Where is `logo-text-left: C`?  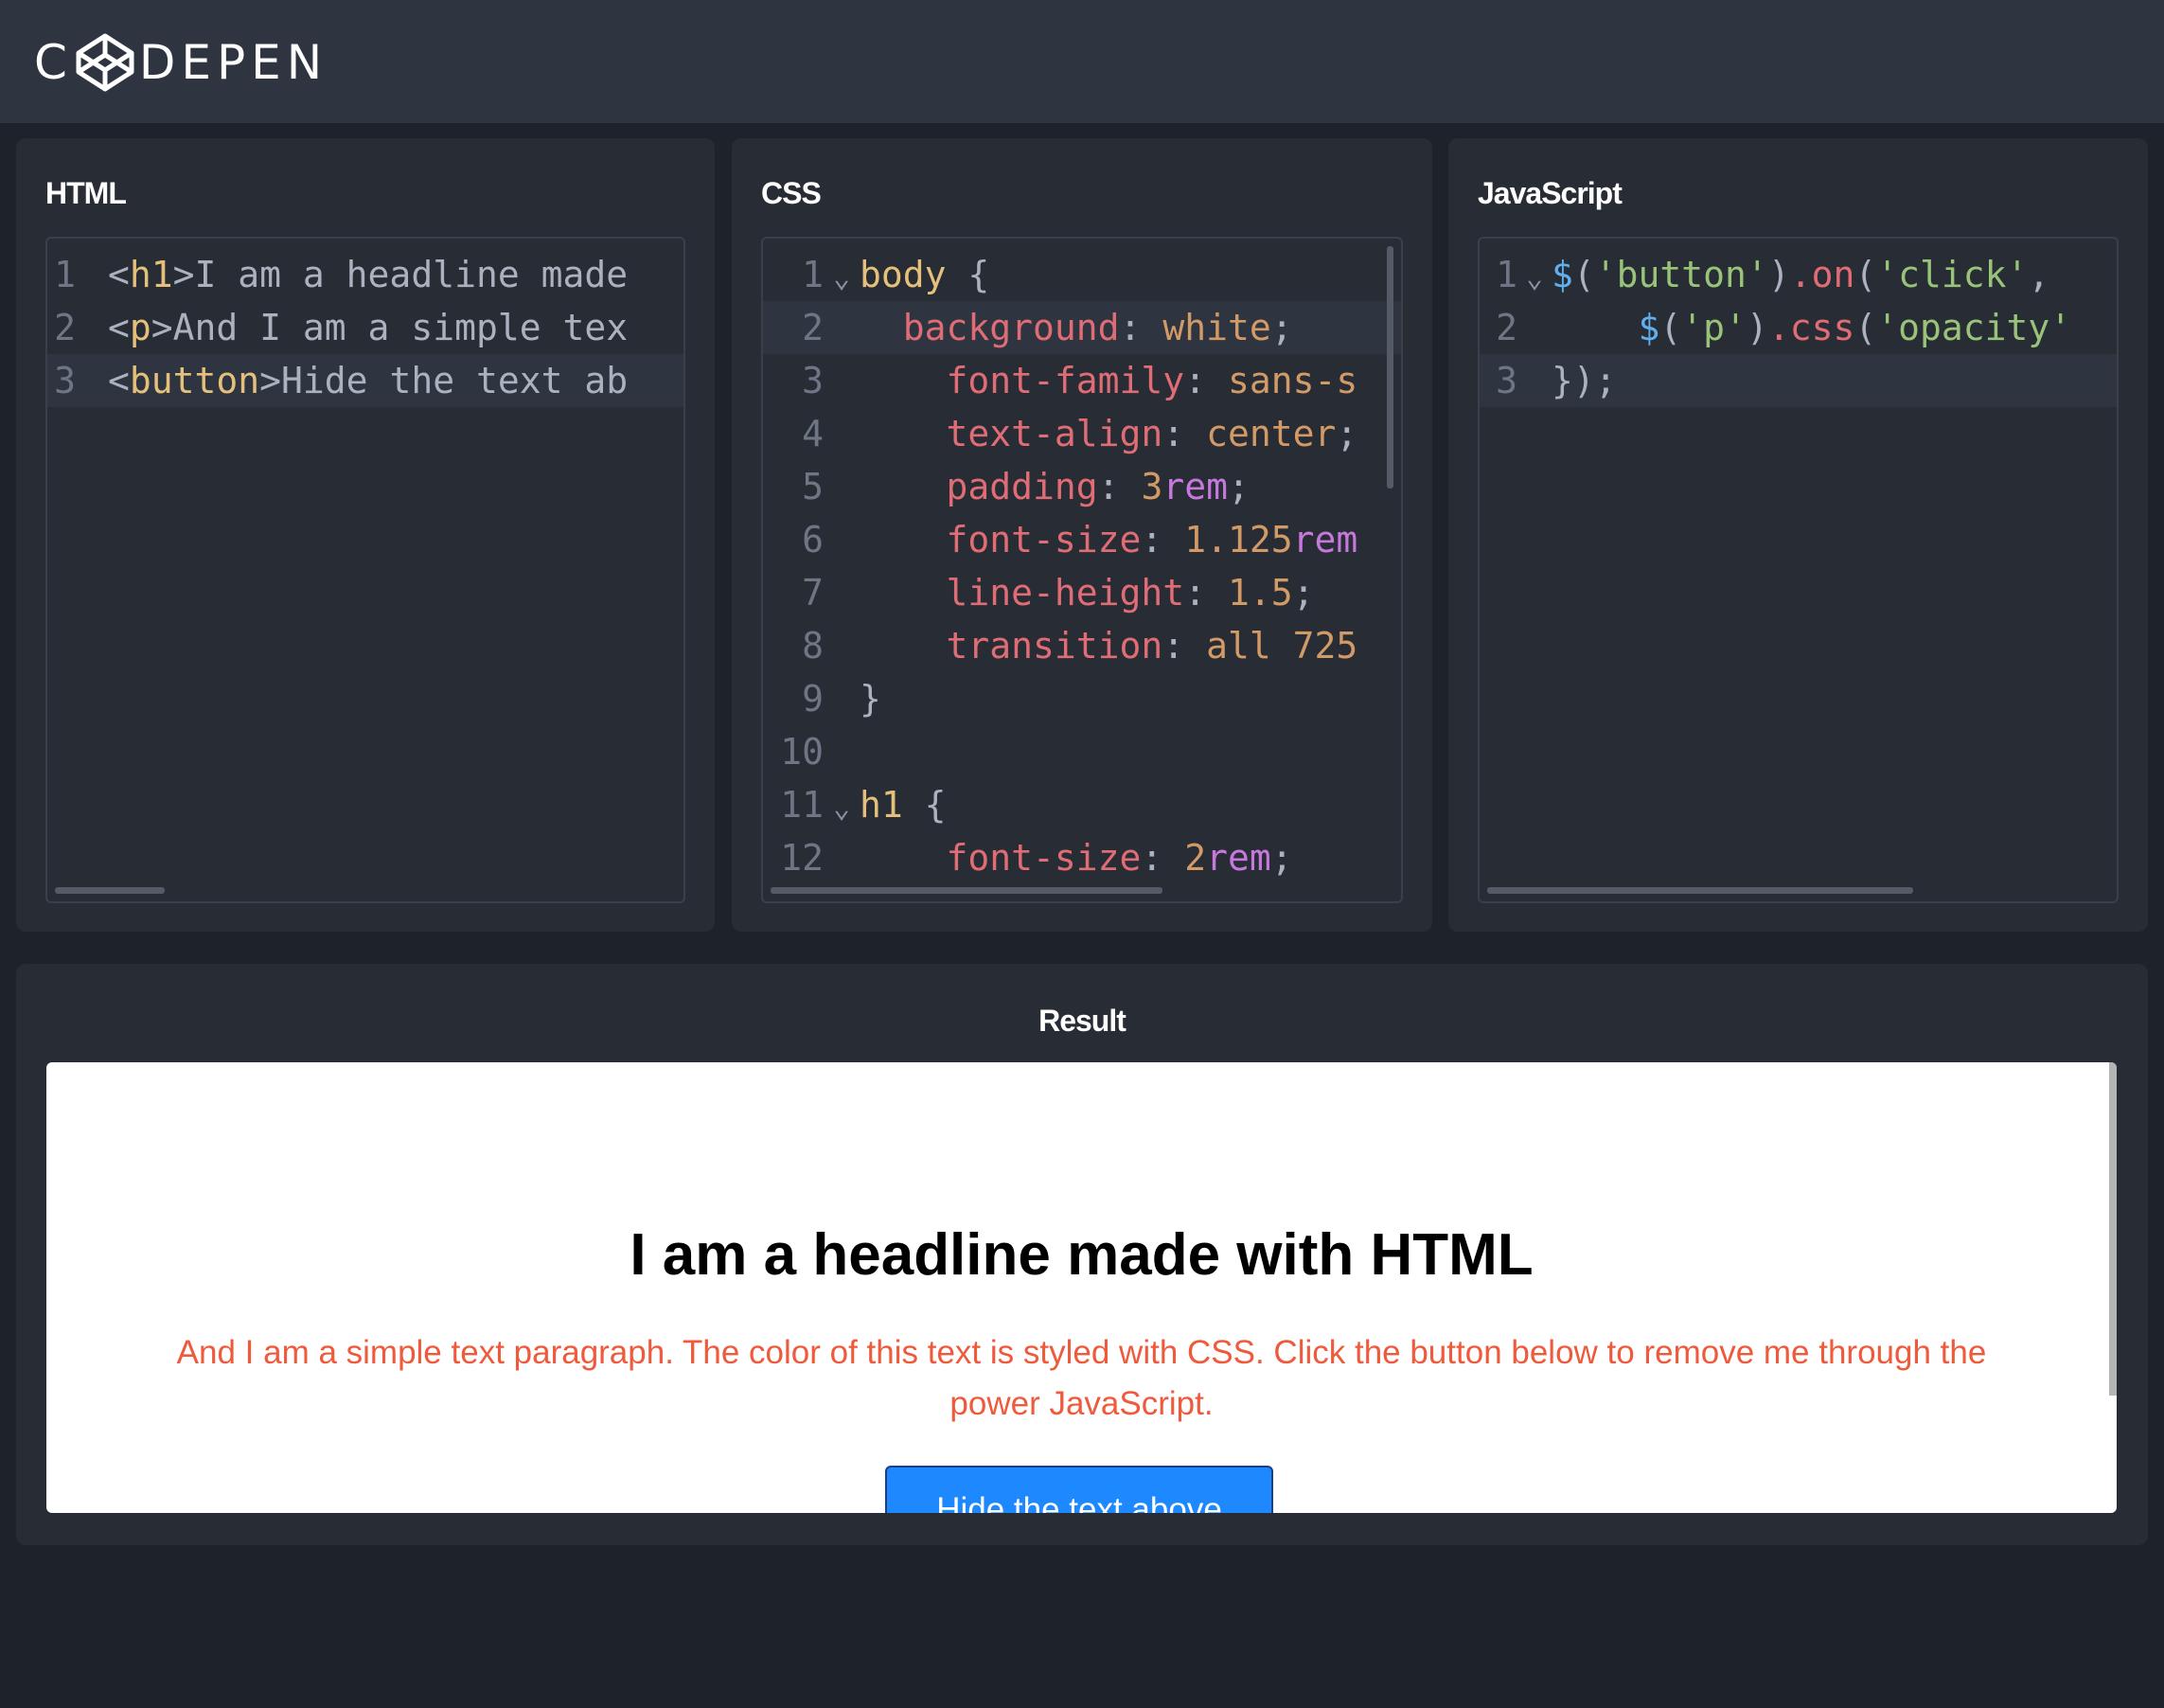
logo-text-left: C is located at coordinates (53, 63).